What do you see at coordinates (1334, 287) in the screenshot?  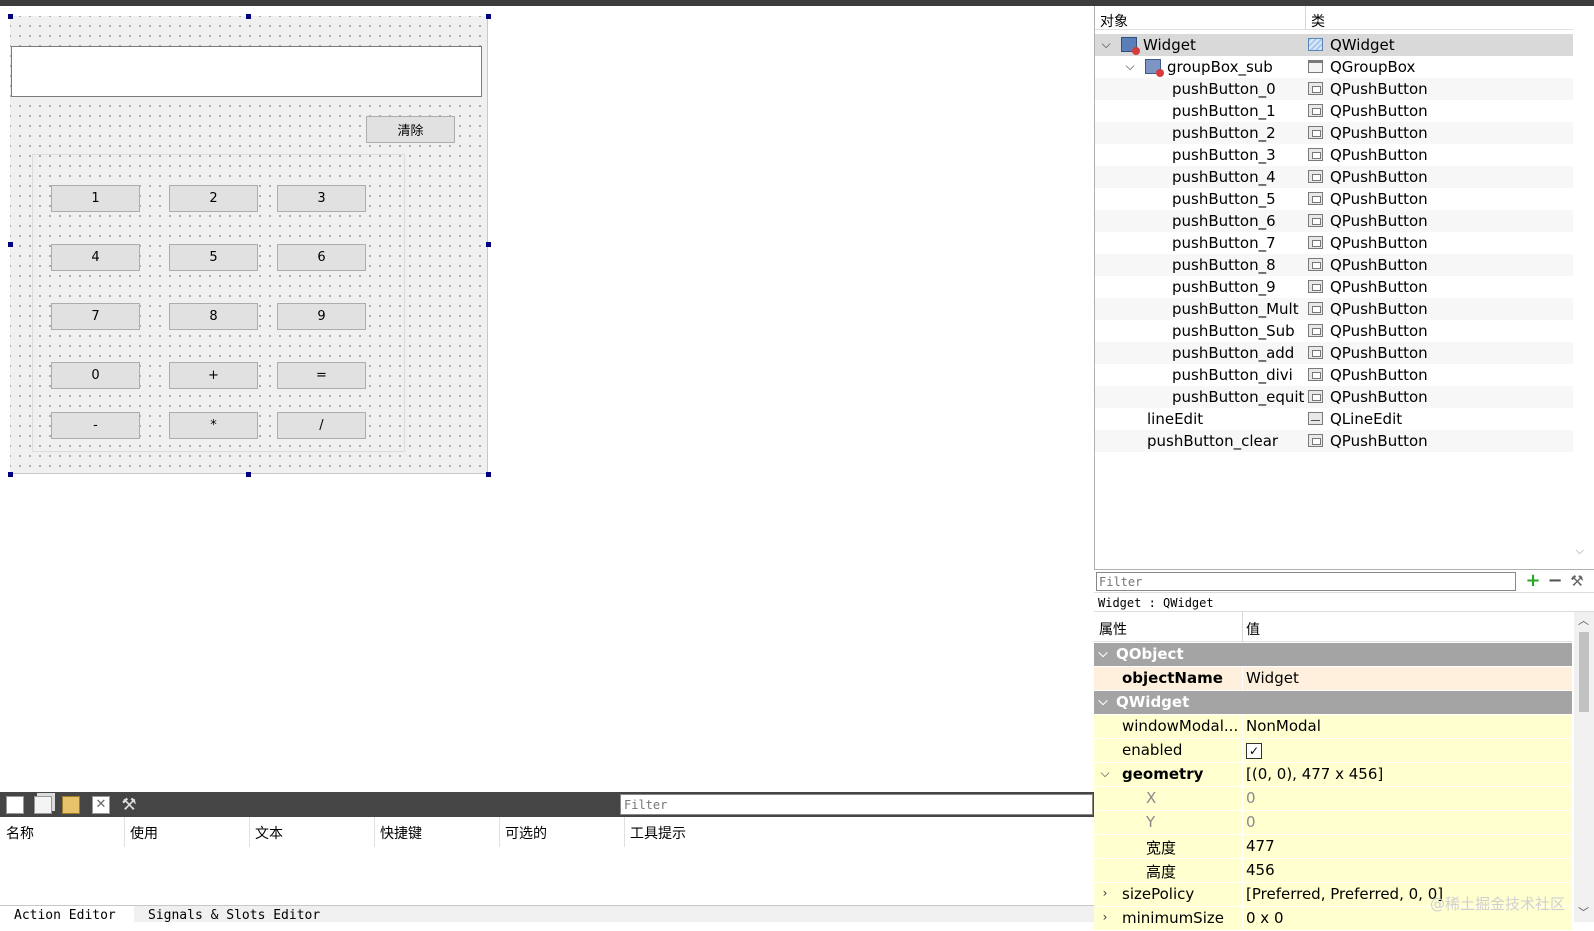 I see `tree-row-pushbutton-9: pushButton_9 QPushButton` at bounding box center [1334, 287].